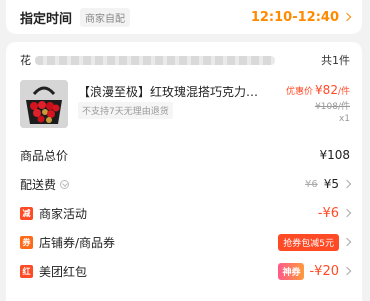 The height and width of the screenshot is (301, 370). I want to click on original-price: ¥108/件, so click(332, 107).